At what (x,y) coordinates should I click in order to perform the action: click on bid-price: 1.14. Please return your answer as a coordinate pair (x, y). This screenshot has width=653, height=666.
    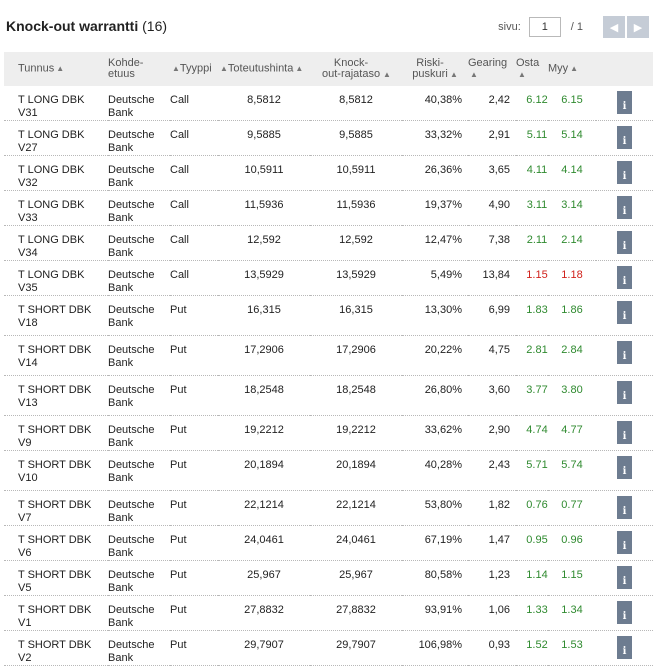
    Looking at the image, I should click on (532, 578).